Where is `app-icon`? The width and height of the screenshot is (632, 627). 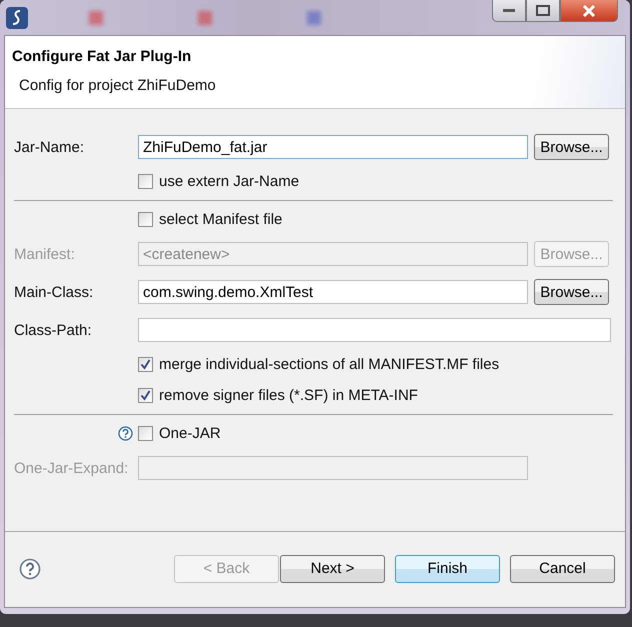 app-icon is located at coordinates (17, 18).